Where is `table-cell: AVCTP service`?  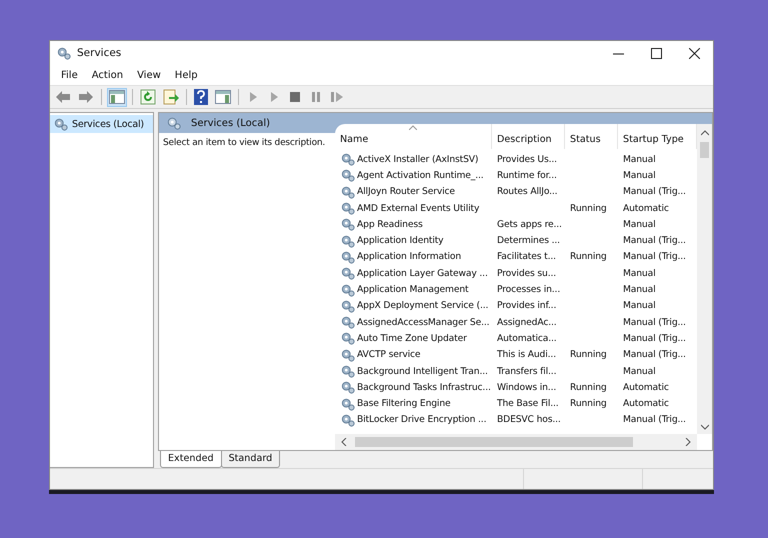
table-cell: AVCTP service is located at coordinates (388, 354).